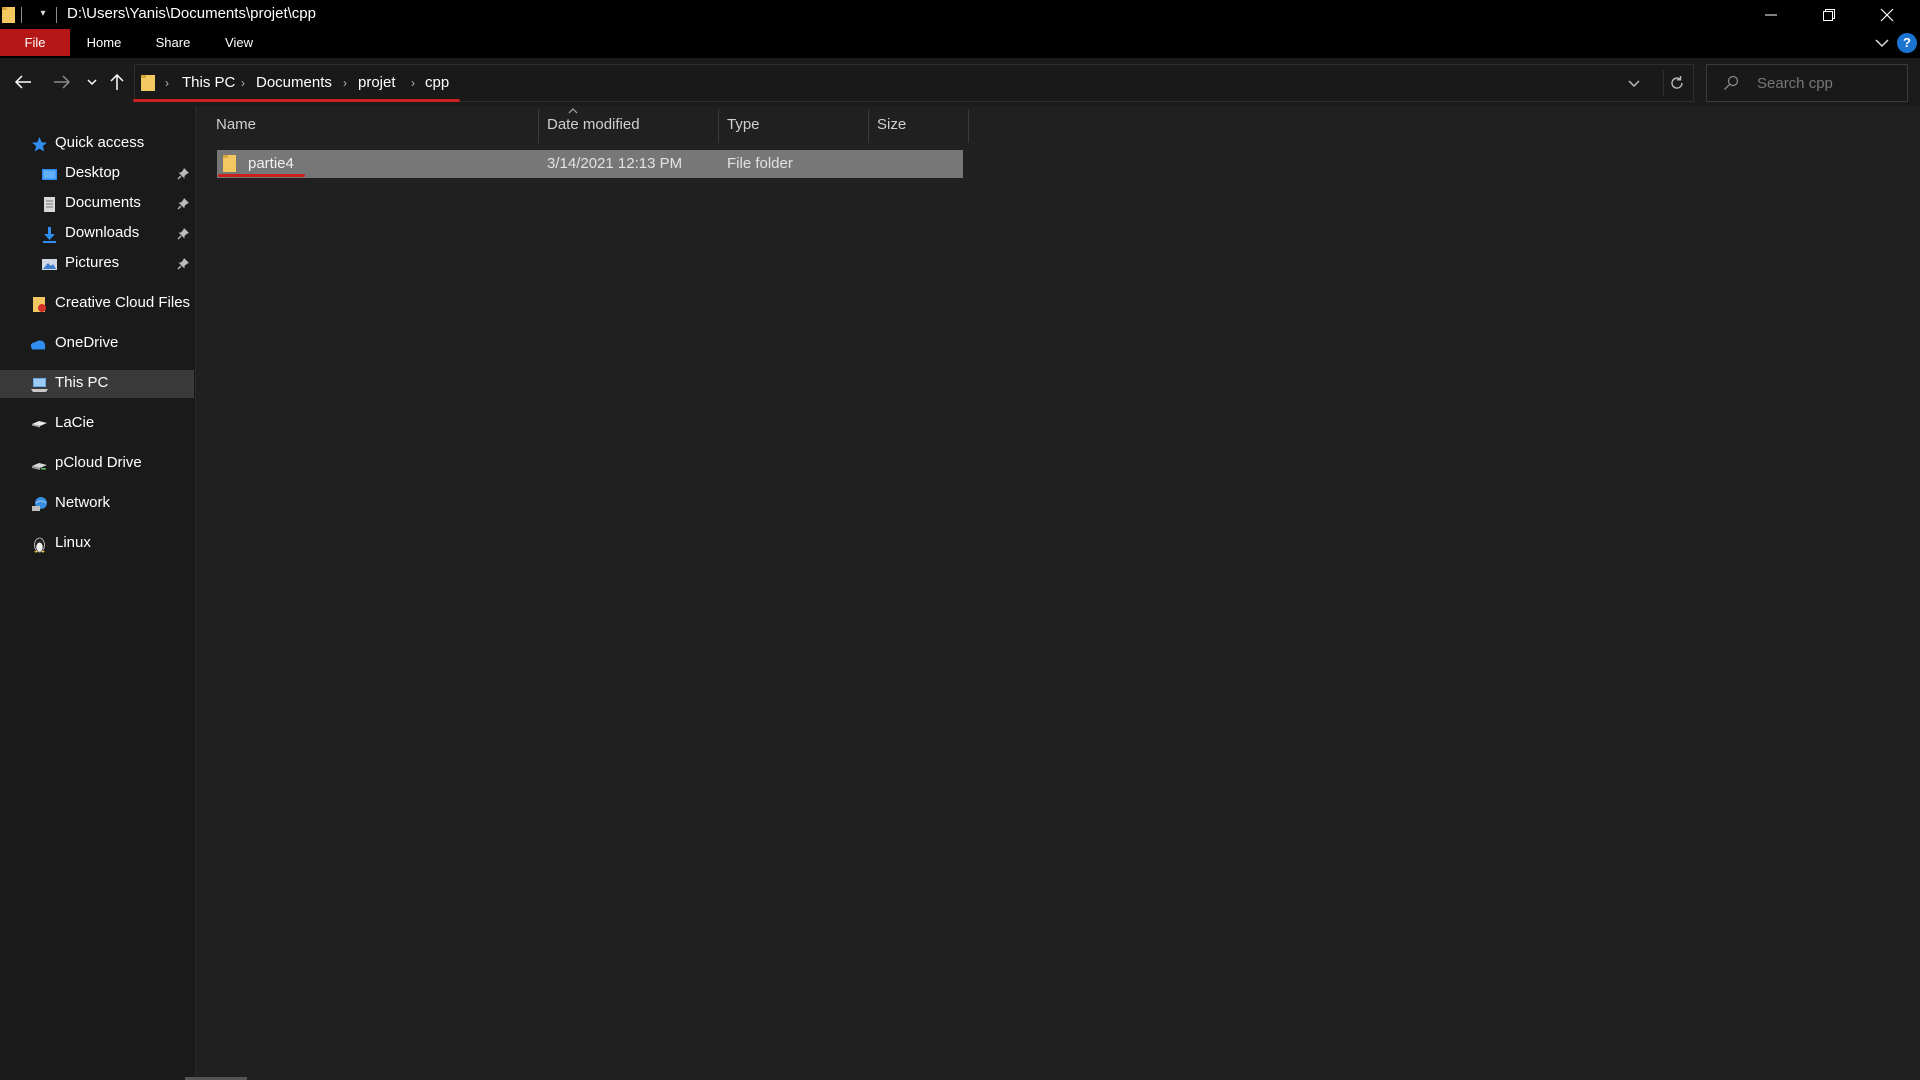  I want to click on column-header-label: Name, so click(236, 124).